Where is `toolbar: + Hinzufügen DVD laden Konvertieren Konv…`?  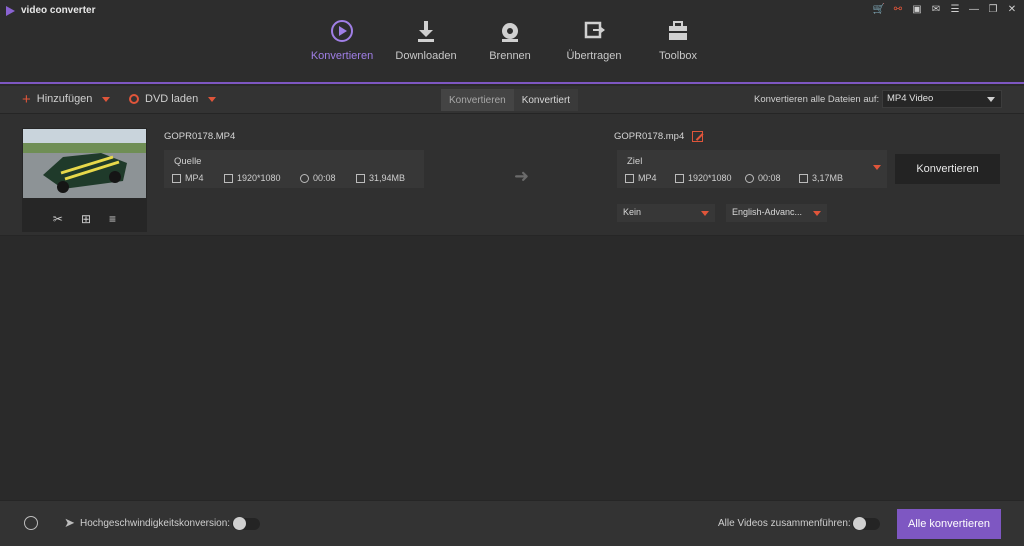 toolbar: + Hinzufügen DVD laden Konvertieren Konv… is located at coordinates (512, 100).